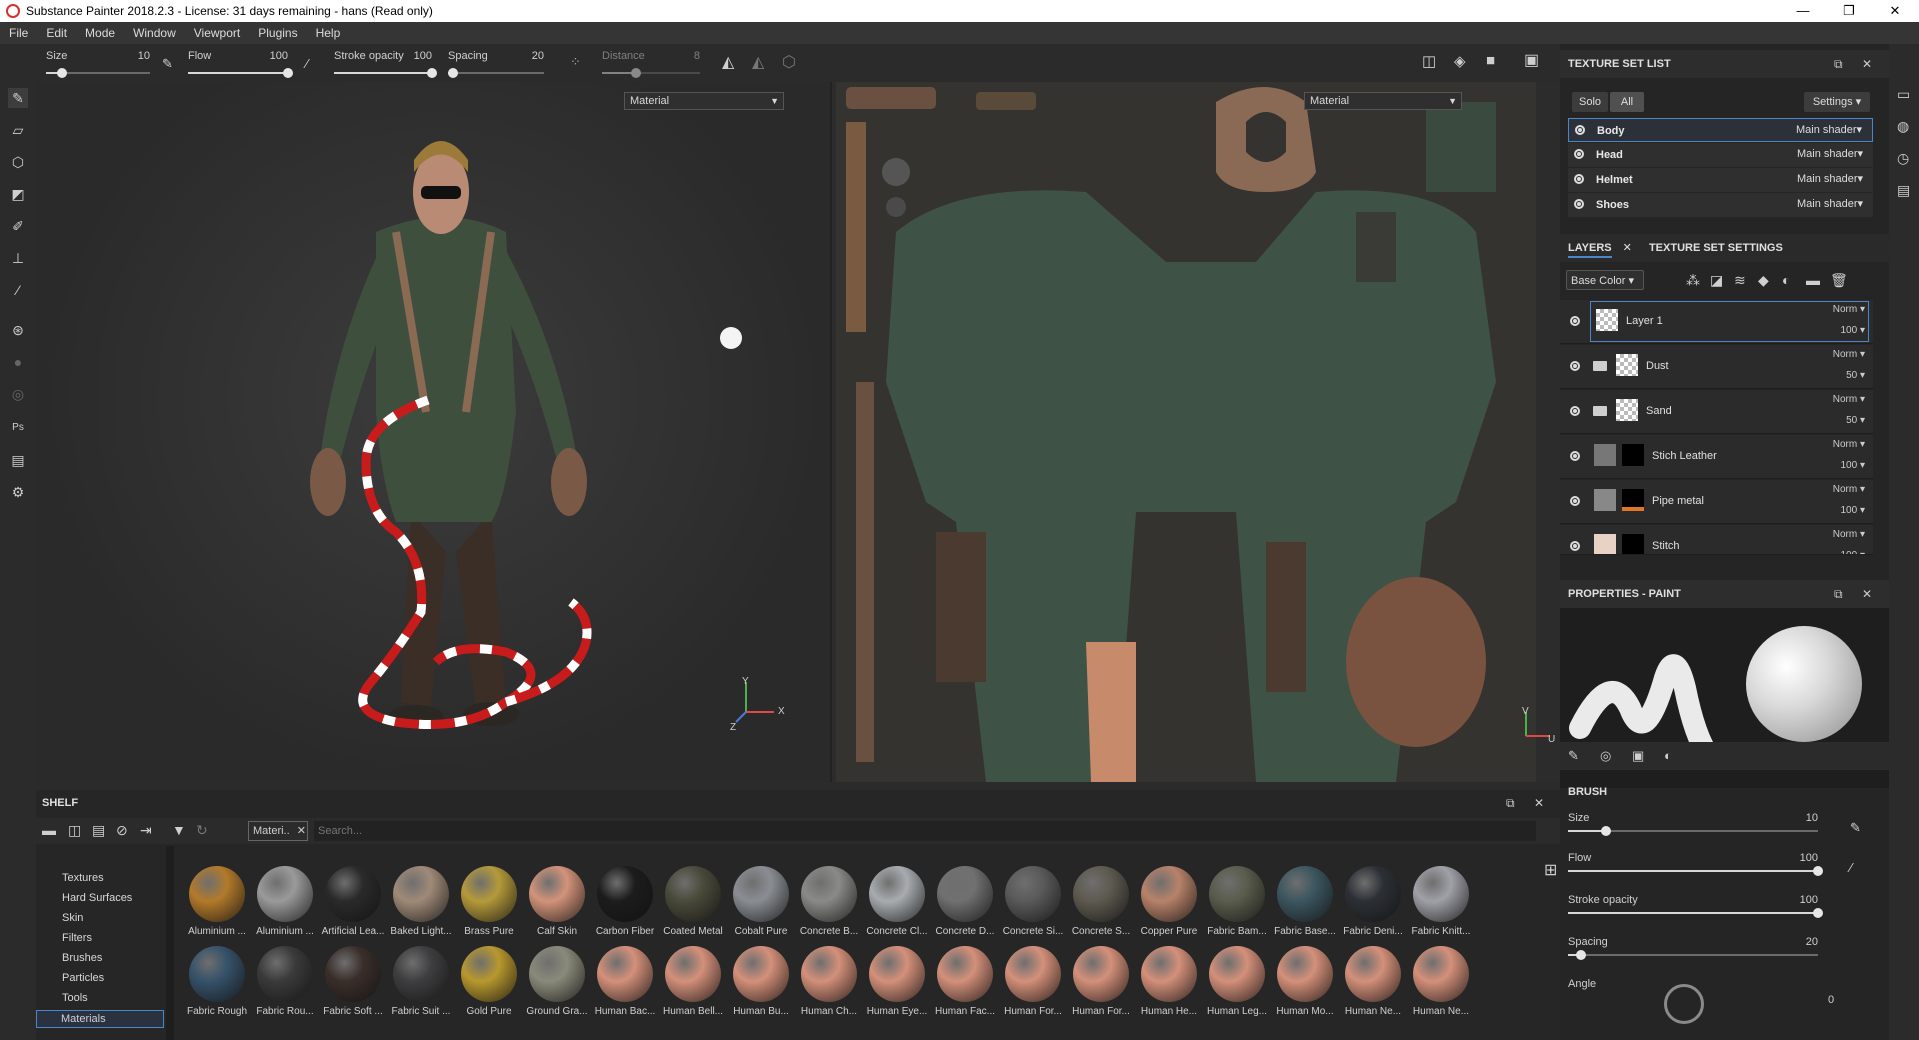 This screenshot has height=1040, width=1919. Describe the element at coordinates (18, 492) in the screenshot. I see `settings-gear-icon: ⚙` at that location.